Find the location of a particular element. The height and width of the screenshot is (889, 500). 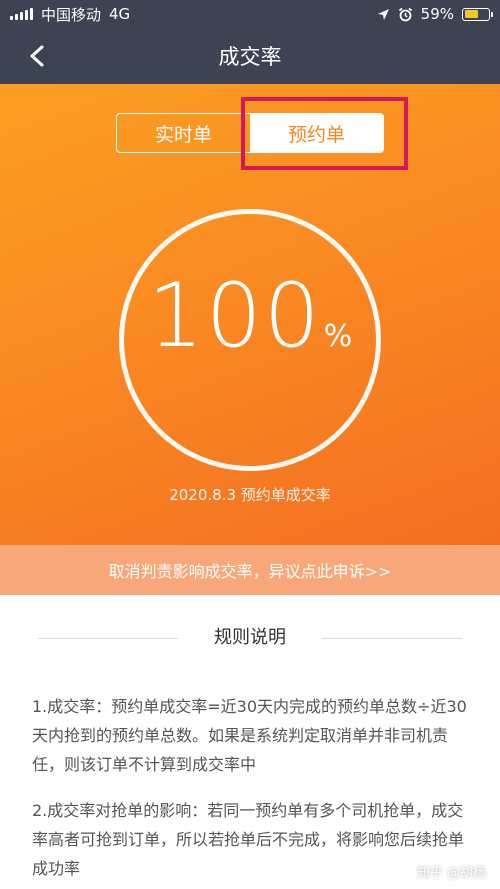

highlight-box is located at coordinates (324, 133).